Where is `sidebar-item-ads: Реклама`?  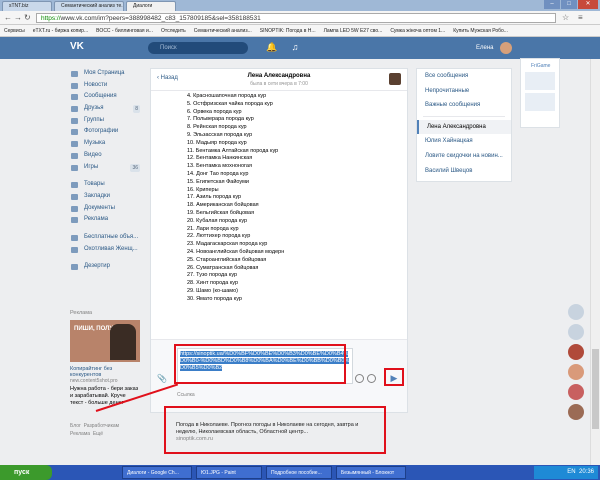 sidebar-item-ads: Реклама is located at coordinates (105, 220).